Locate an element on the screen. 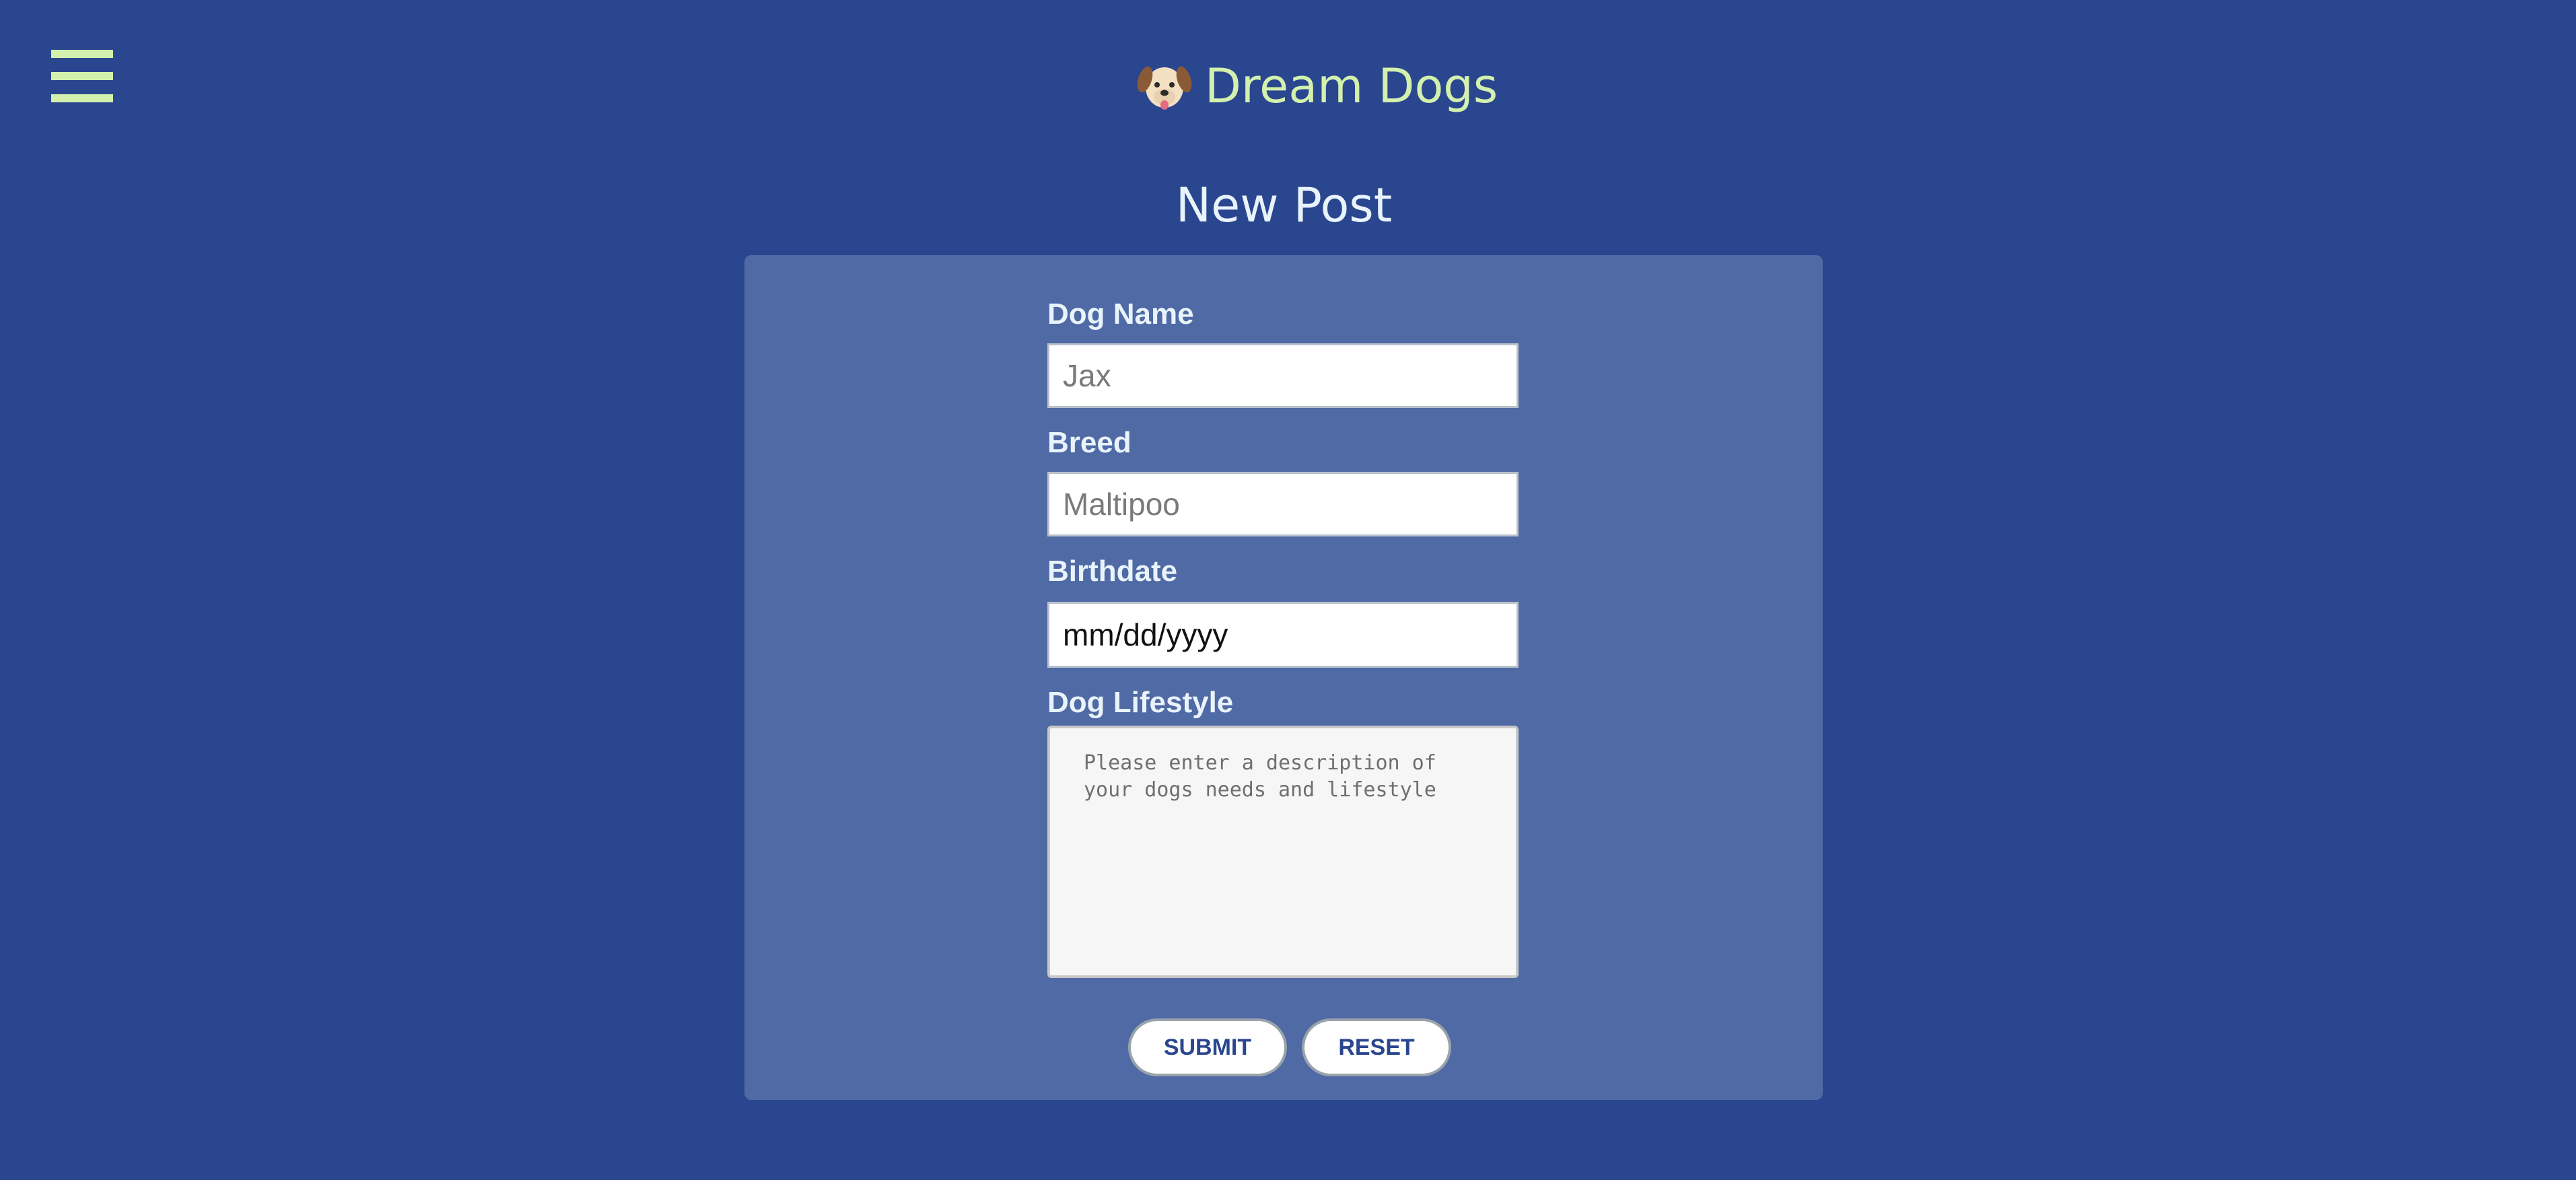 Image resolution: width=2576 pixels, height=1180 pixels. hamburger-menu-icon is located at coordinates (82, 76).